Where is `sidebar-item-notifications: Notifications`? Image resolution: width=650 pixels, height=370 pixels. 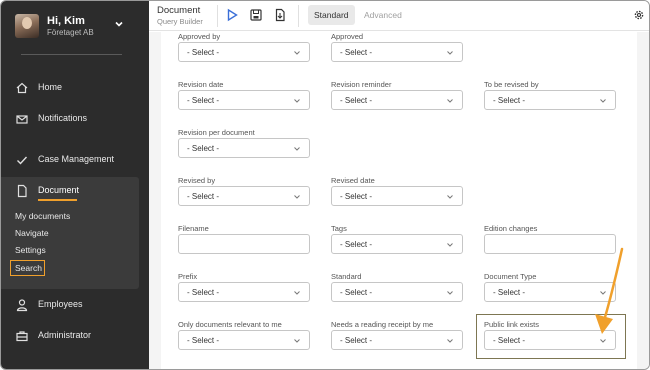 sidebar-item-notifications: Notifications is located at coordinates (75, 119).